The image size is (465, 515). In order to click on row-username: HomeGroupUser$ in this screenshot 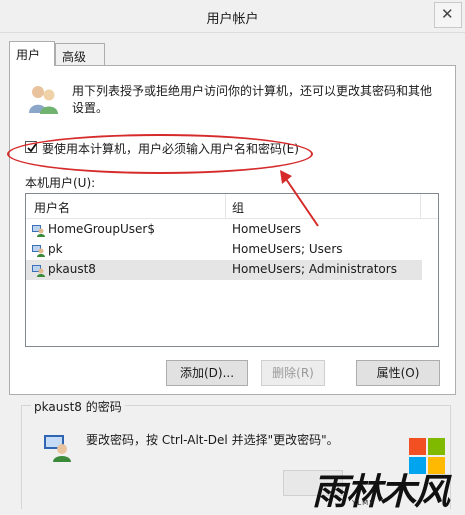, I will do `click(101, 229)`.